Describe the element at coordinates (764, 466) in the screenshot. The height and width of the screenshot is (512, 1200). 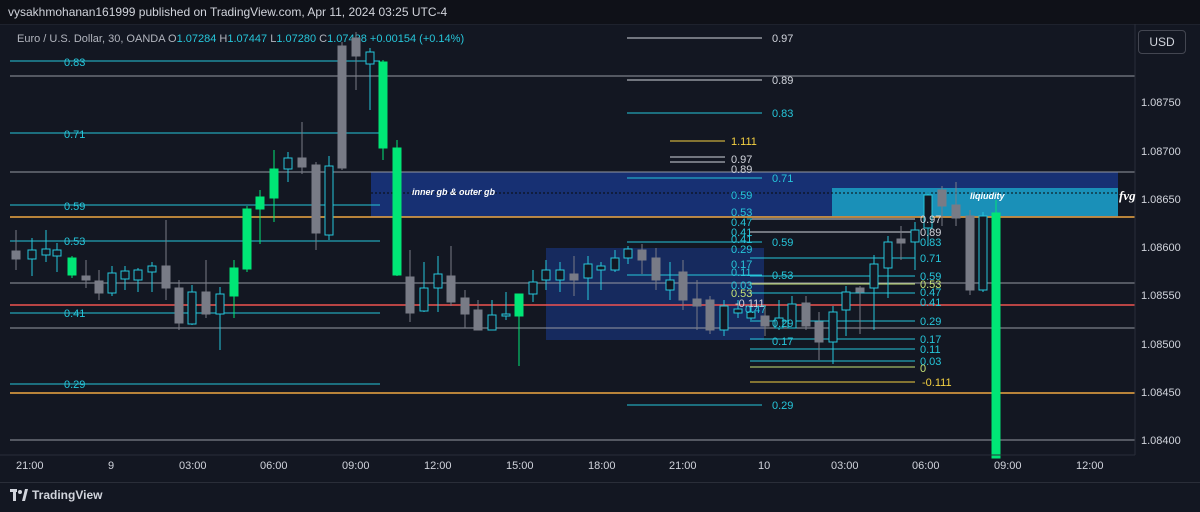
I see `time-tick: 10` at that location.